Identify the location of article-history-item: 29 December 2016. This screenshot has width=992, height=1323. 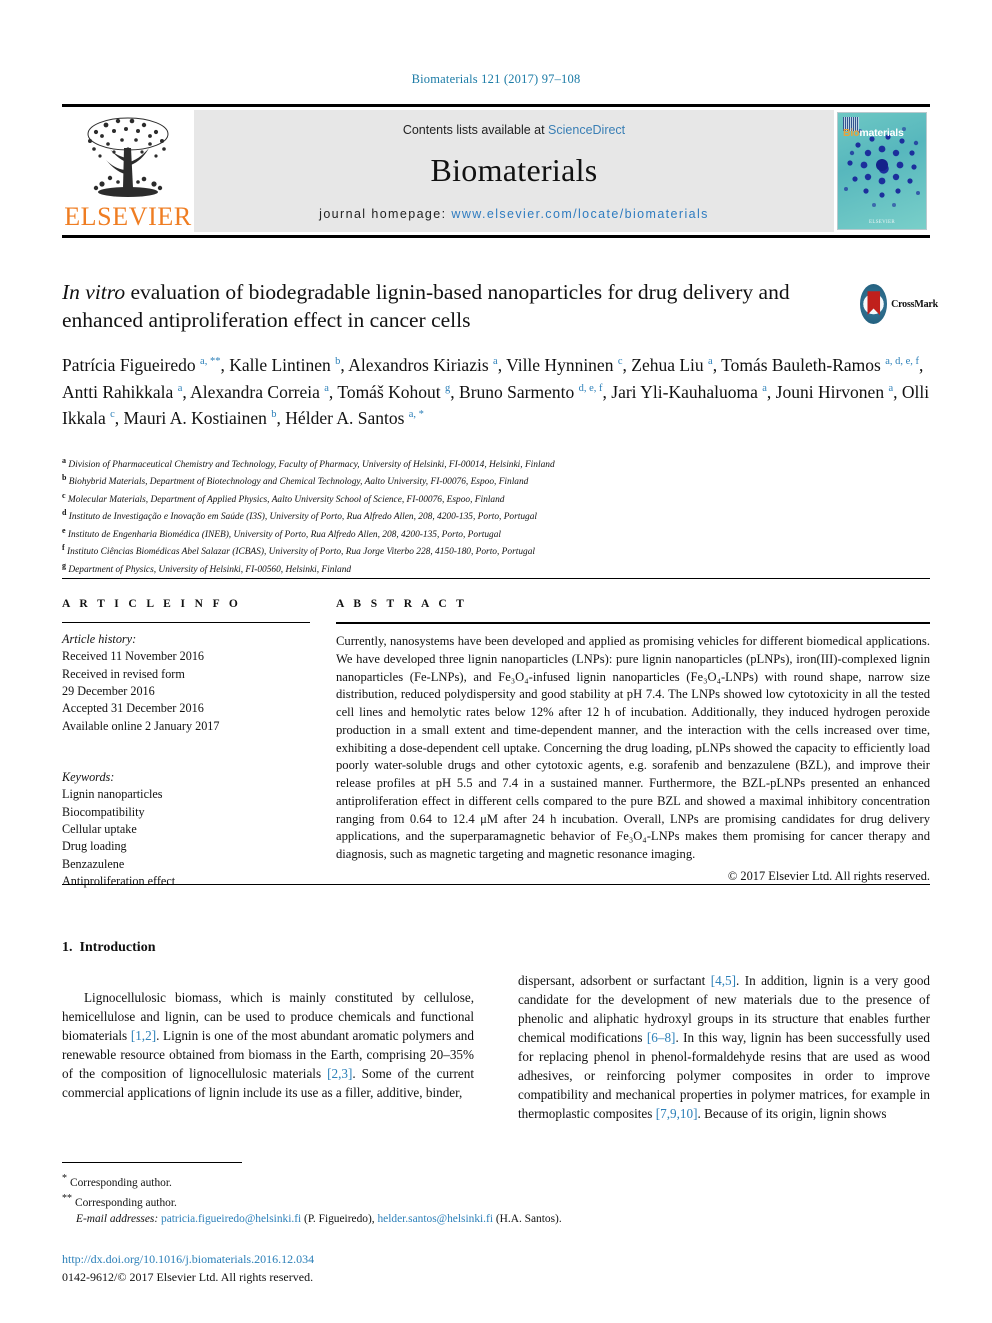
(108, 690).